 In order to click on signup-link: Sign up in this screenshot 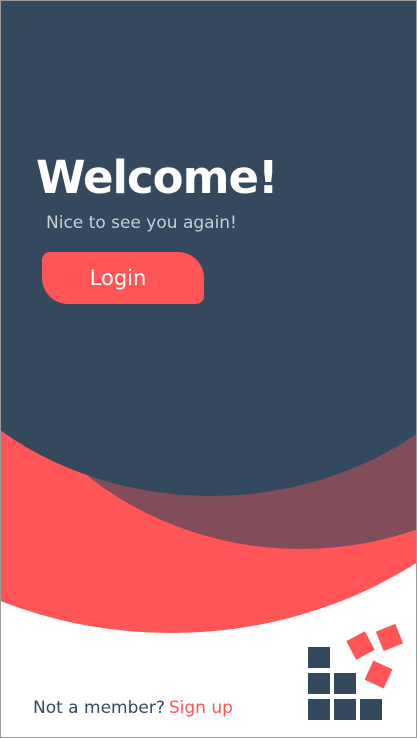, I will do `click(201, 708)`.